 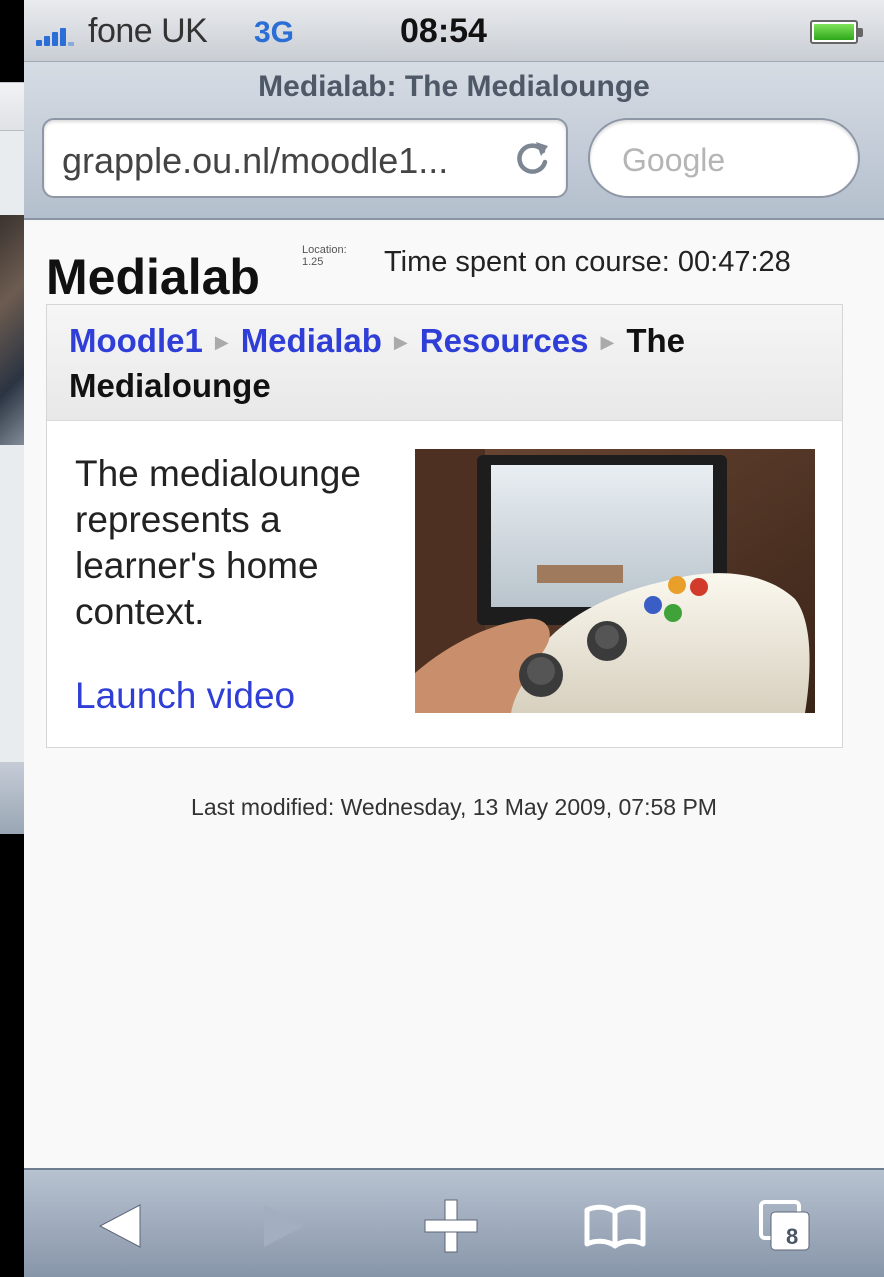 I want to click on breadcrumb-link-medialab: Medialab, so click(x=311, y=340).